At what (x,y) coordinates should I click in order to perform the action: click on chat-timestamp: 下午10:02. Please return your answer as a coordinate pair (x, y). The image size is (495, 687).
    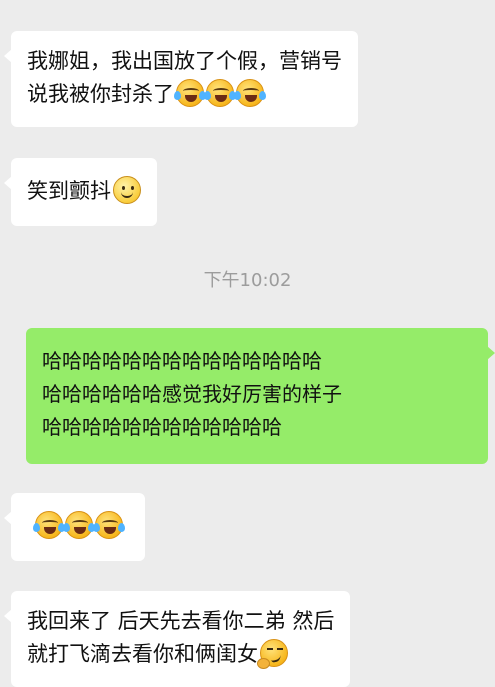
    Looking at the image, I should click on (247, 280).